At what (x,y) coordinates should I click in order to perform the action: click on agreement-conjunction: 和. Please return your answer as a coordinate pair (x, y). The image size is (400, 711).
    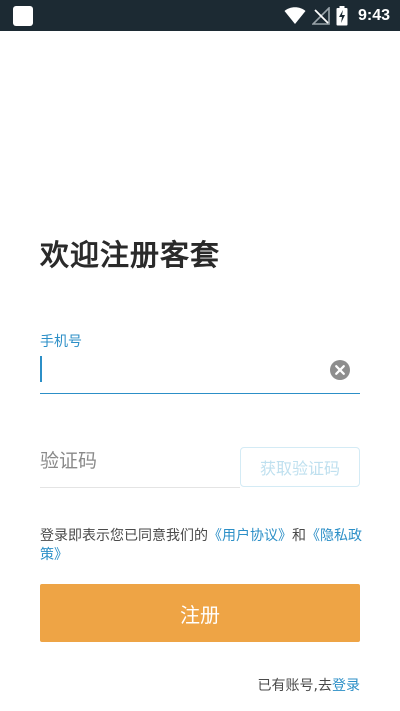
    Looking at the image, I should click on (299, 536).